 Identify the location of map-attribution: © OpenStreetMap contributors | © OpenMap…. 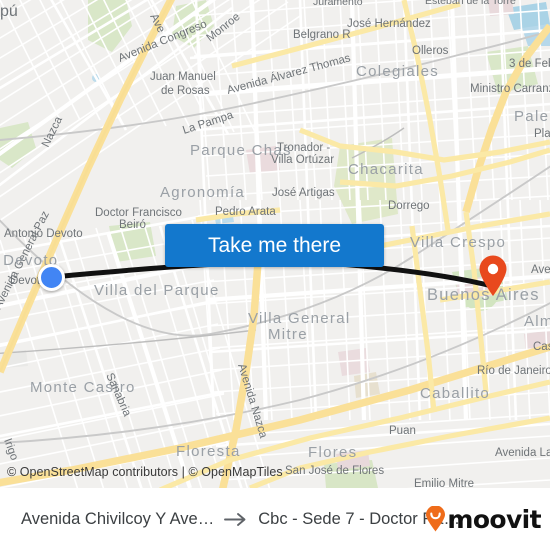
(145, 472).